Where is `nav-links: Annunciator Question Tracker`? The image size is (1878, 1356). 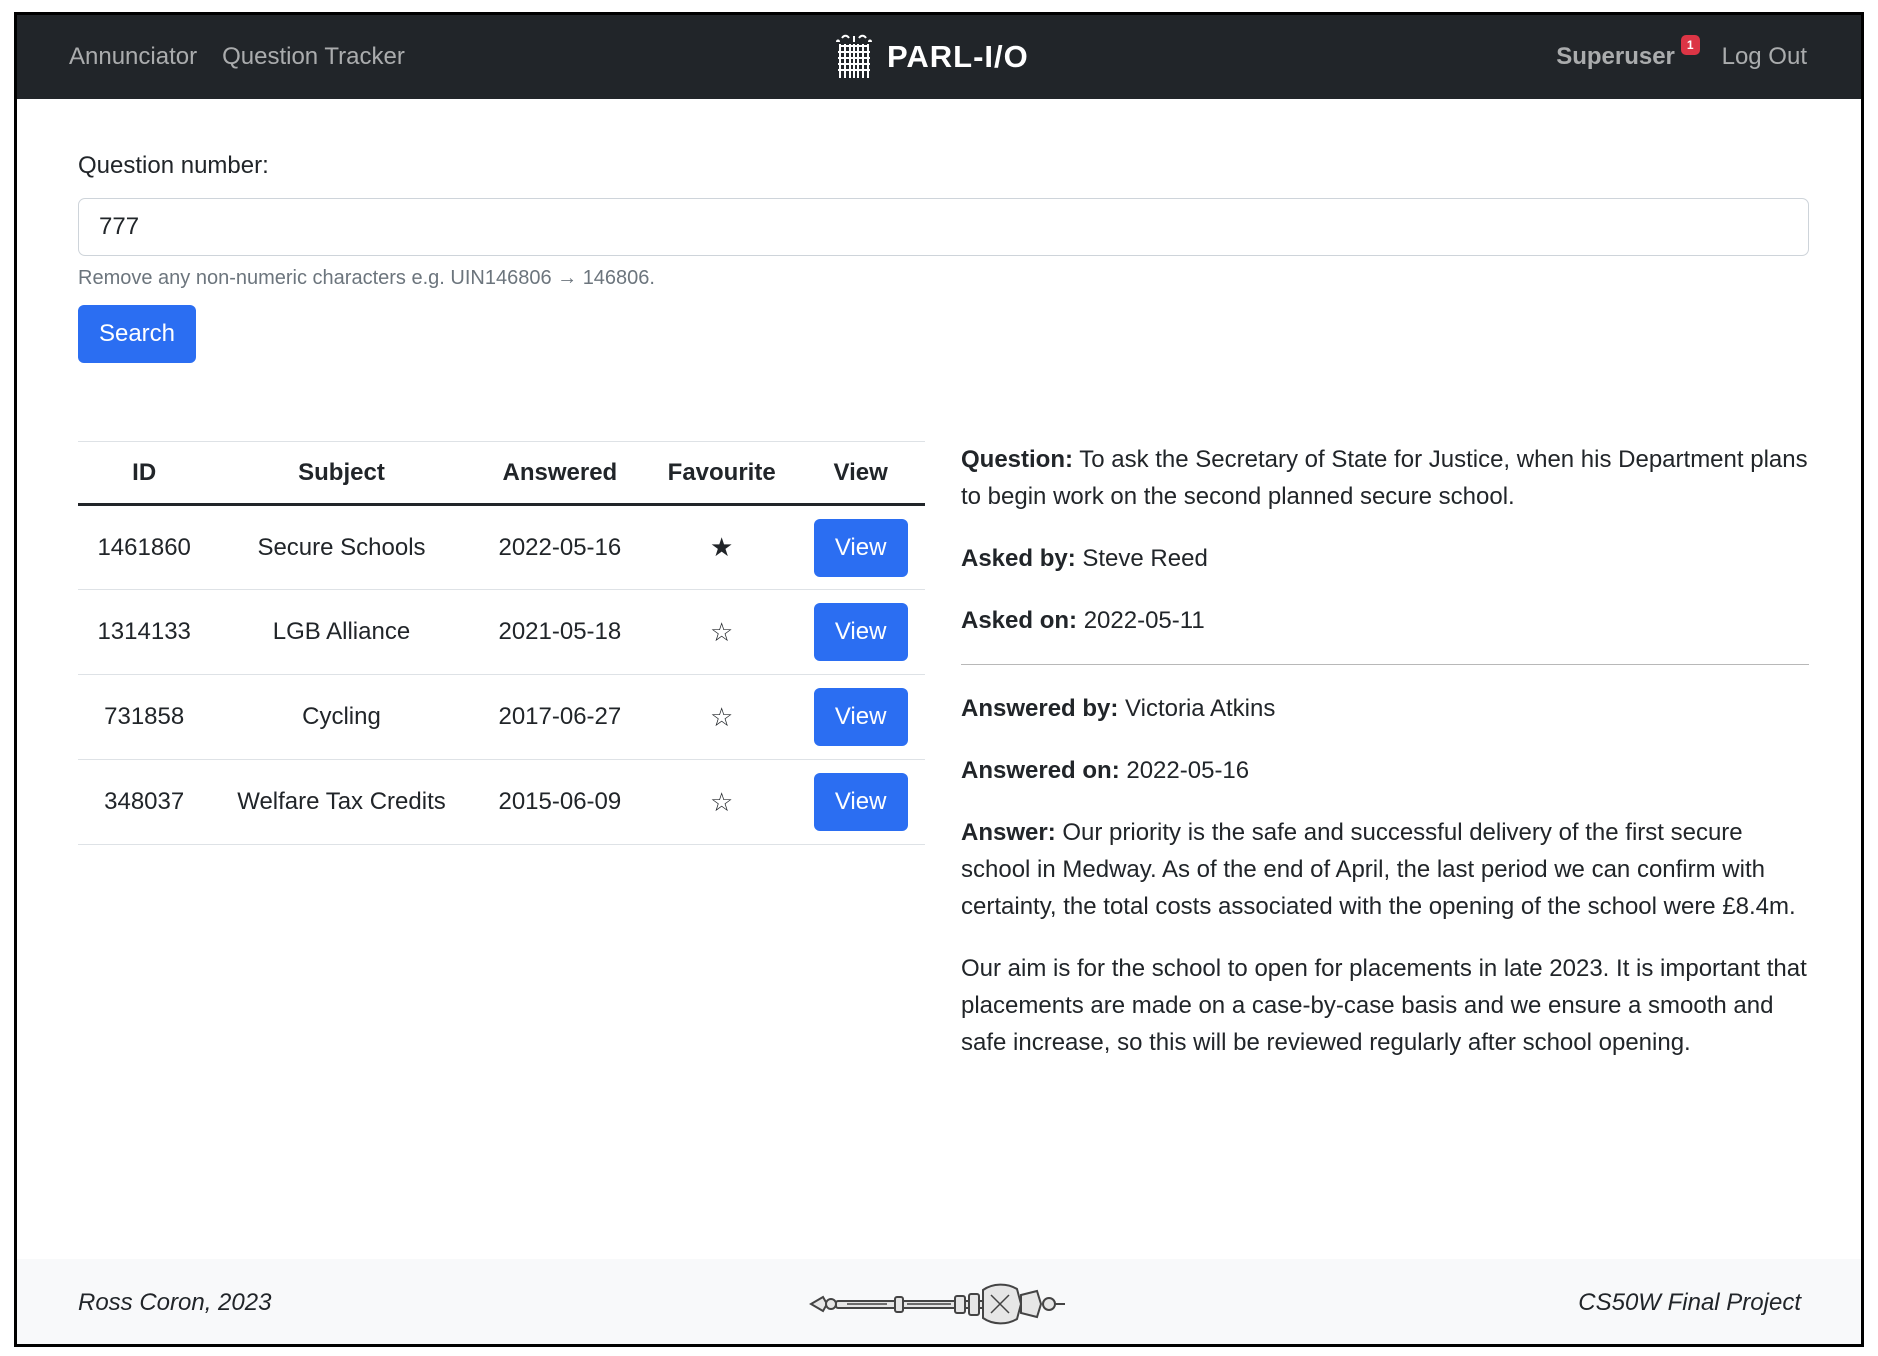
nav-links: Annunciator Question Tracker is located at coordinates (237, 57).